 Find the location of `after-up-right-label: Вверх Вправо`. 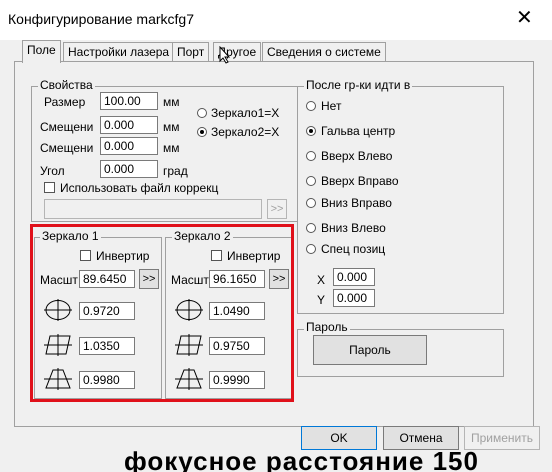

after-up-right-label: Вверх Вправо is located at coordinates (360, 181).